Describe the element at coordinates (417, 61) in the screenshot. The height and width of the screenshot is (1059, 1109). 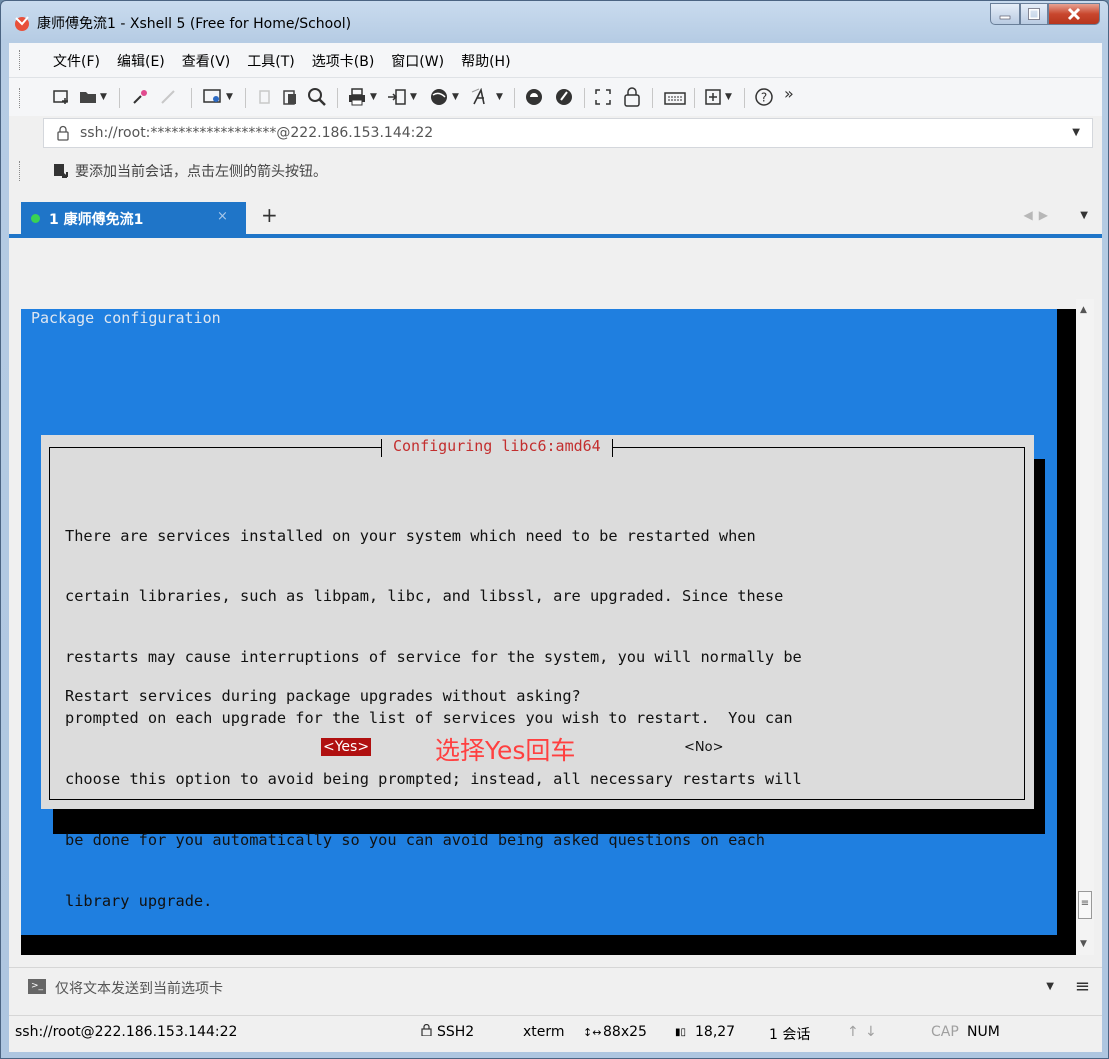
I see `menu-window: 窗口(W)` at that location.